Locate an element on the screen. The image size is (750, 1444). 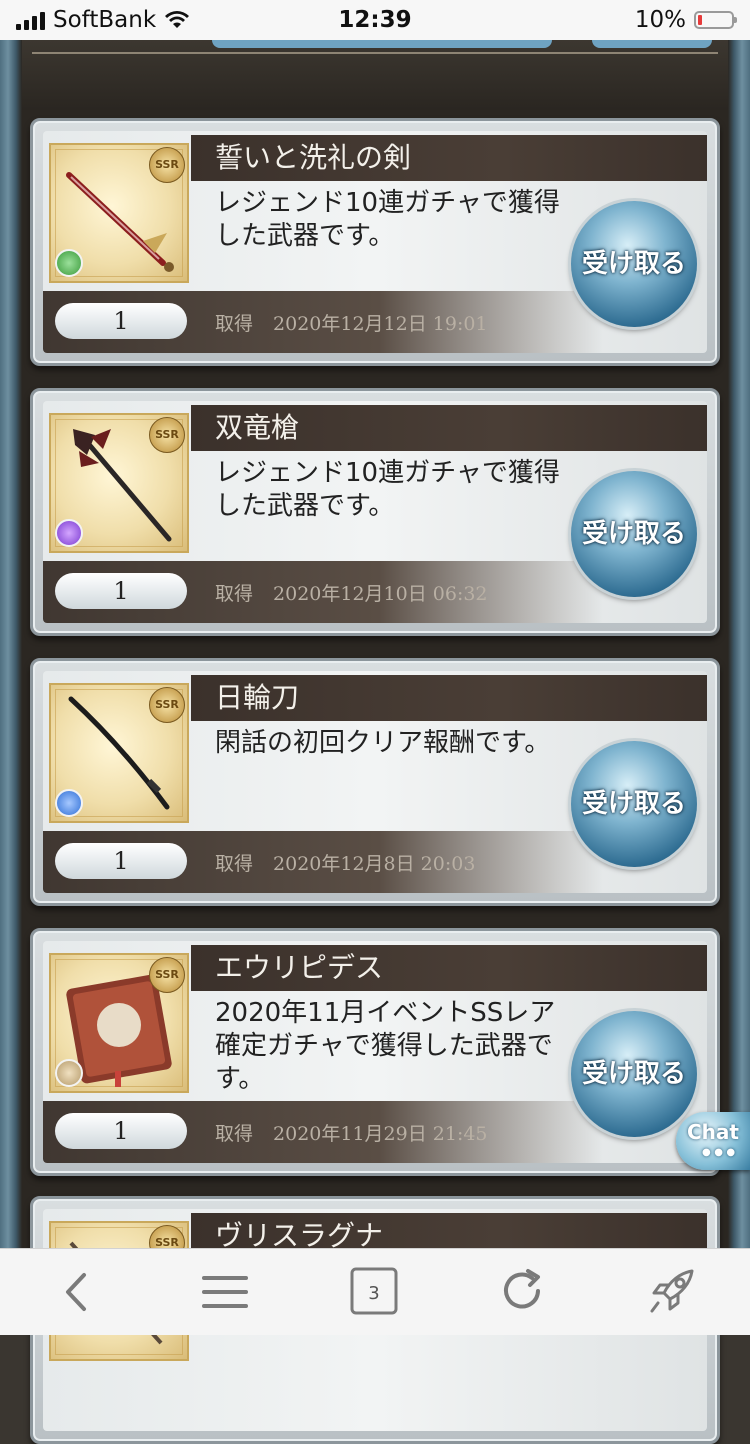
obtained-date: 2020年12月12日 19:01 is located at coordinates (380, 324).